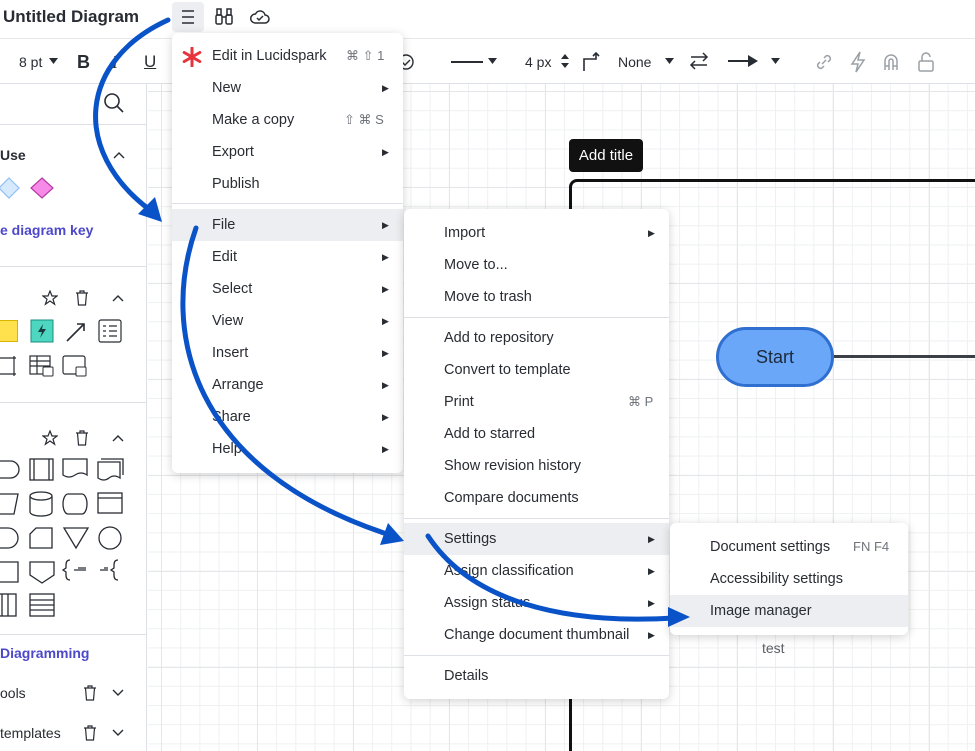  What do you see at coordinates (287, 257) in the screenshot?
I see `menu-item-edit: Edit ▶` at bounding box center [287, 257].